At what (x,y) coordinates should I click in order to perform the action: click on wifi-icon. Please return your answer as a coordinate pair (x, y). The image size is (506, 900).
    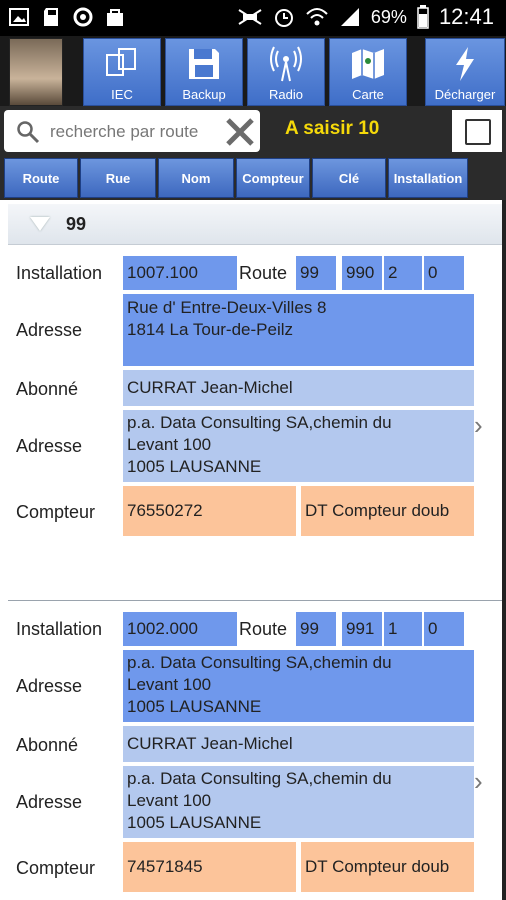
    Looking at the image, I should click on (317, 17).